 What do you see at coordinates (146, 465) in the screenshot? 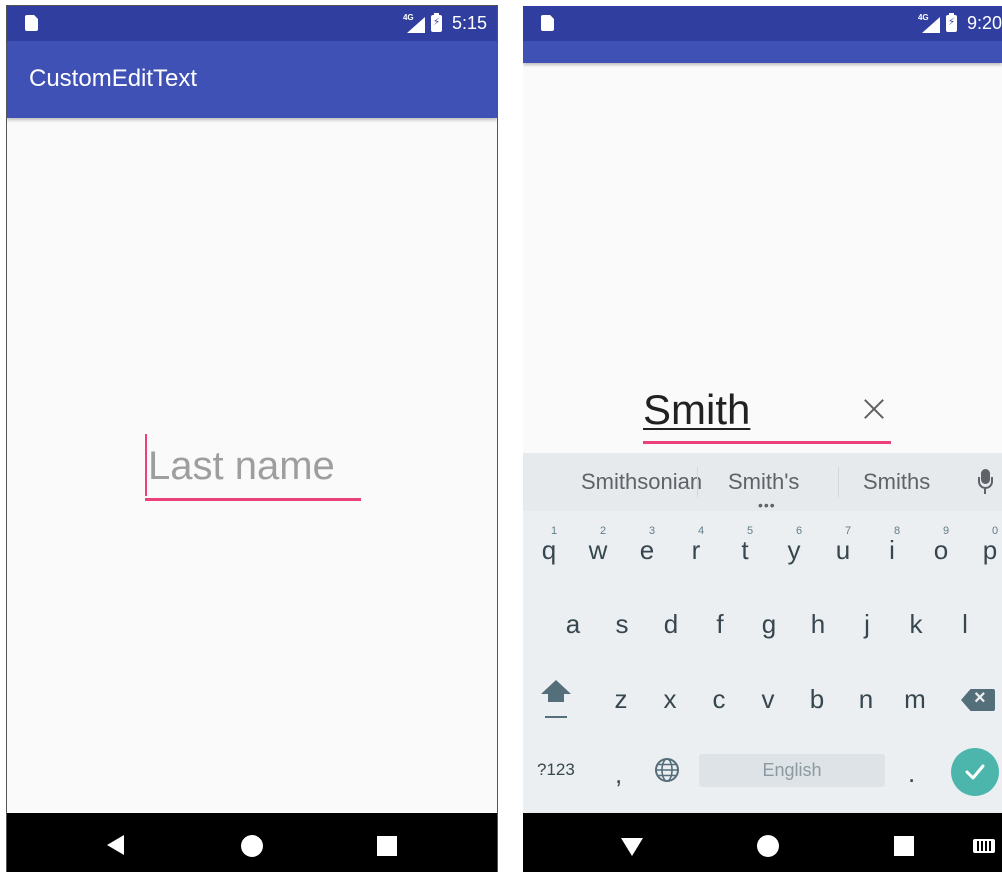
I see `text-cursor` at bounding box center [146, 465].